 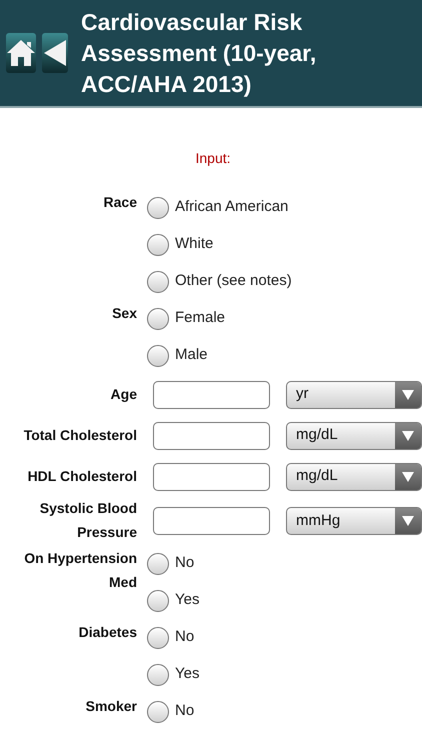 What do you see at coordinates (233, 281) in the screenshot?
I see `option-label: Other (see notes)` at bounding box center [233, 281].